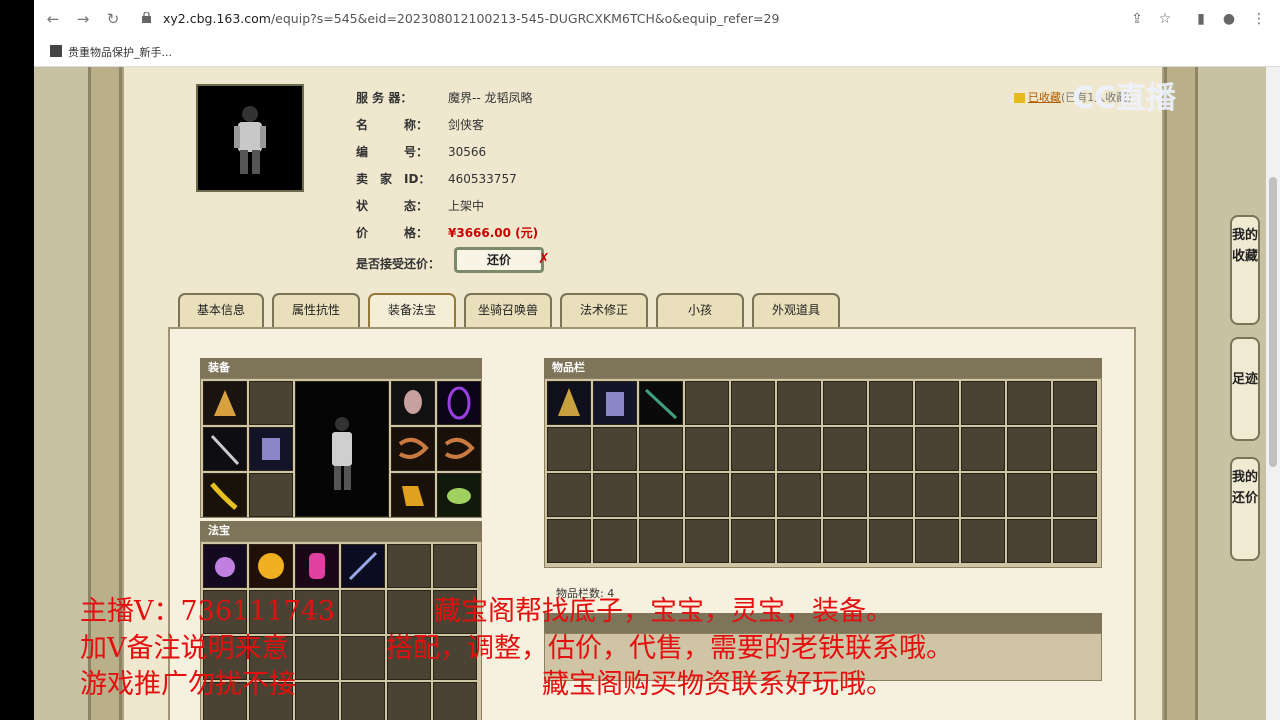 The height and width of the screenshot is (720, 1280). What do you see at coordinates (1245, 389) in the screenshot?
I see `side-button-footprint: 足迹` at bounding box center [1245, 389].